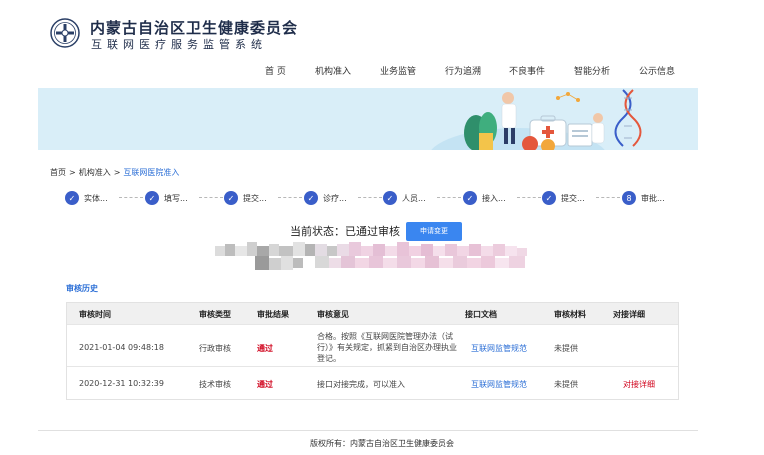 This screenshot has width=764, height=455. I want to click on system-name: 互联网医疗服务监管系统, so click(179, 44).